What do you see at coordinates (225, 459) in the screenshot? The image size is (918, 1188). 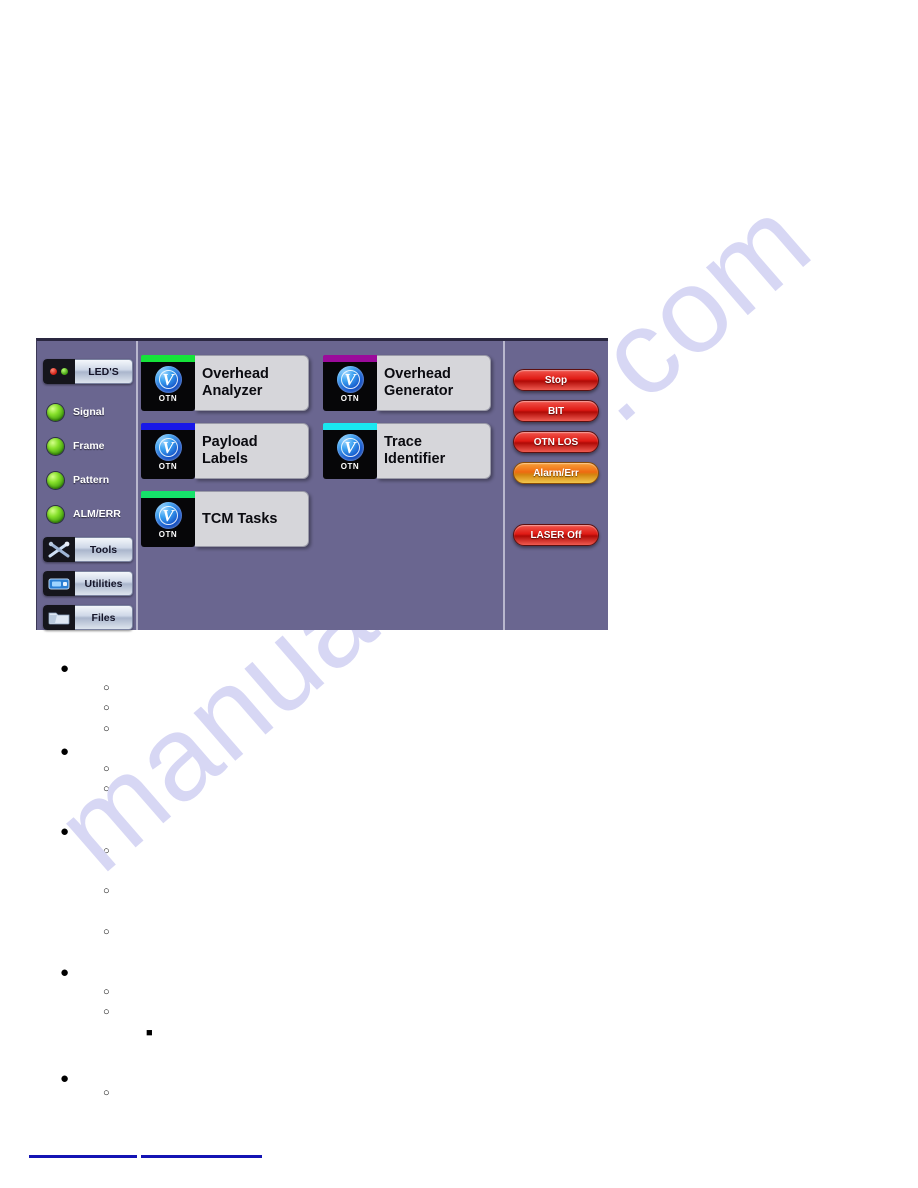 I see `app-tile-label-line2: Labels` at bounding box center [225, 459].